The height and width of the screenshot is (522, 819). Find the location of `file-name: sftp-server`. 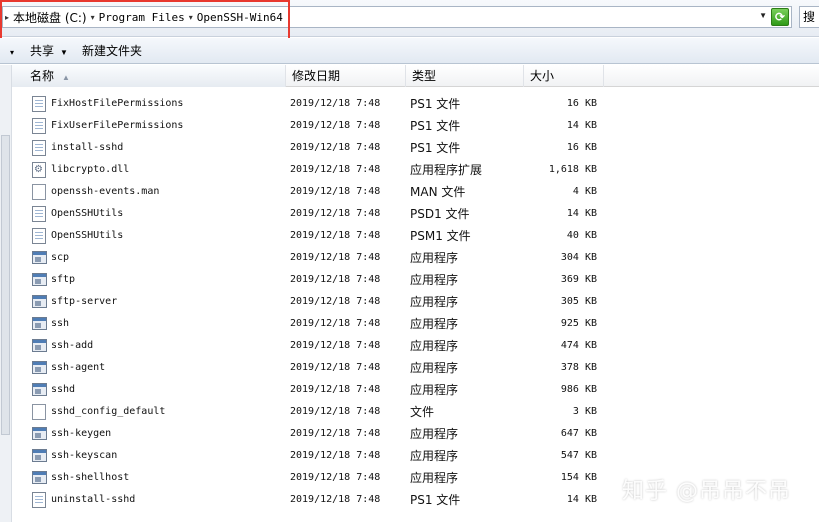

file-name: sftp-server is located at coordinates (84, 301).